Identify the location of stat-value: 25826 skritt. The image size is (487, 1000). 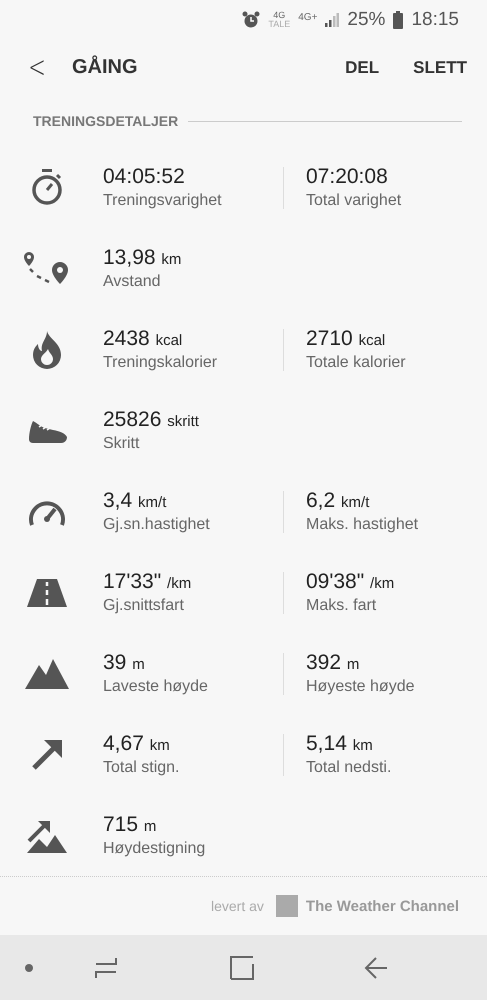
(151, 420).